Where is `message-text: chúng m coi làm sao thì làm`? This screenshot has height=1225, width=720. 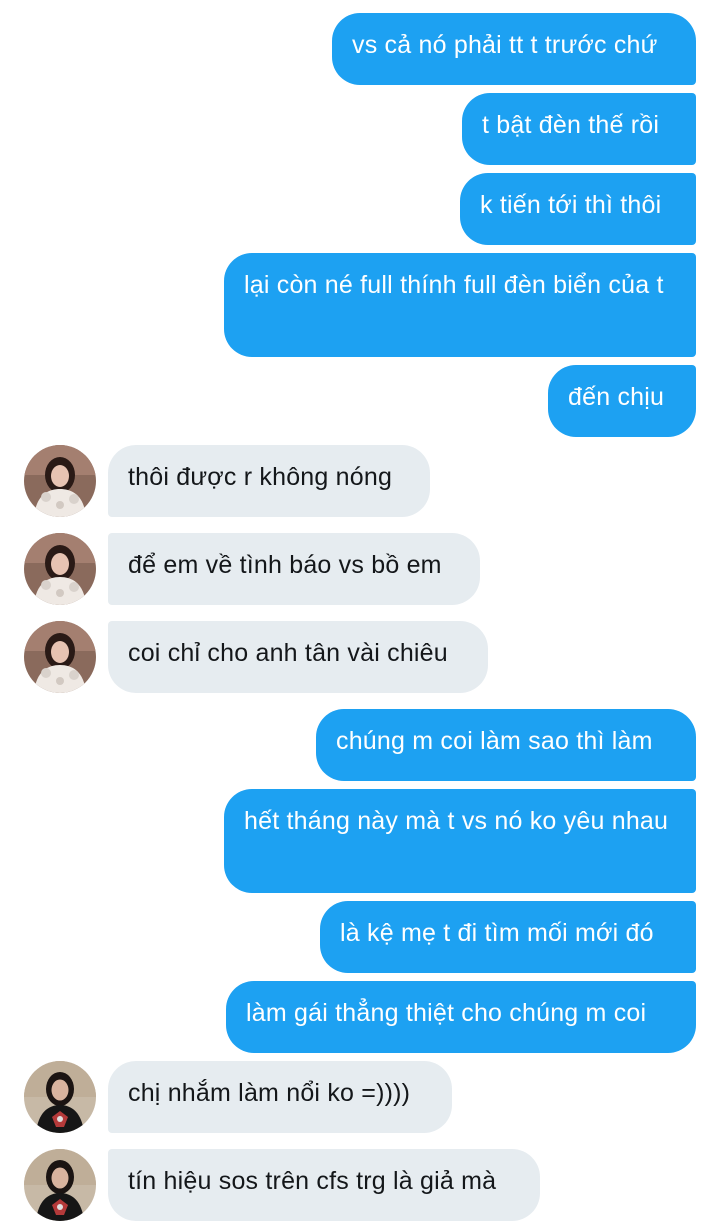 message-text: chúng m coi làm sao thì làm is located at coordinates (494, 741).